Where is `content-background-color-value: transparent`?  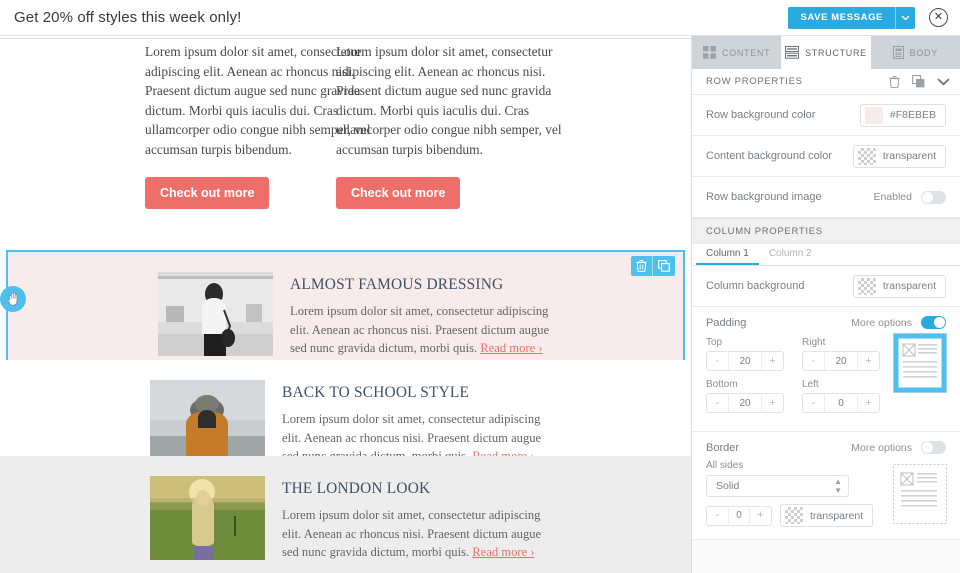 content-background-color-value: transparent is located at coordinates (909, 156).